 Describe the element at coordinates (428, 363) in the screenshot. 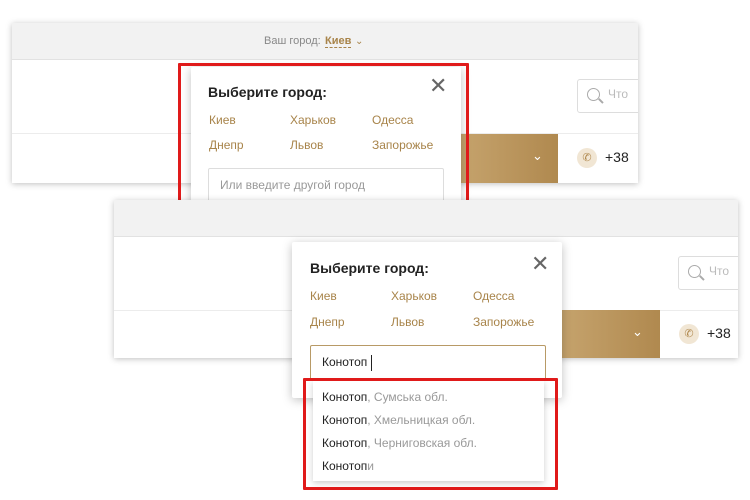

I see `city-input: Конотоп` at that location.